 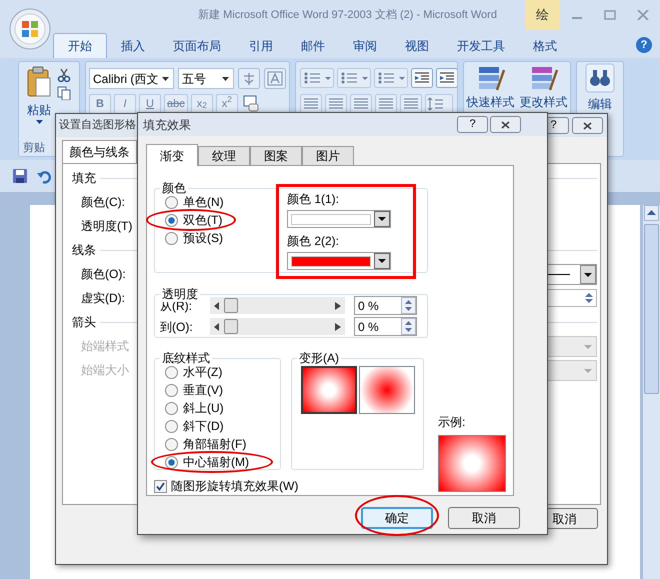 I want to click on dialog-tab: 颜色与线条, so click(x=99, y=151).